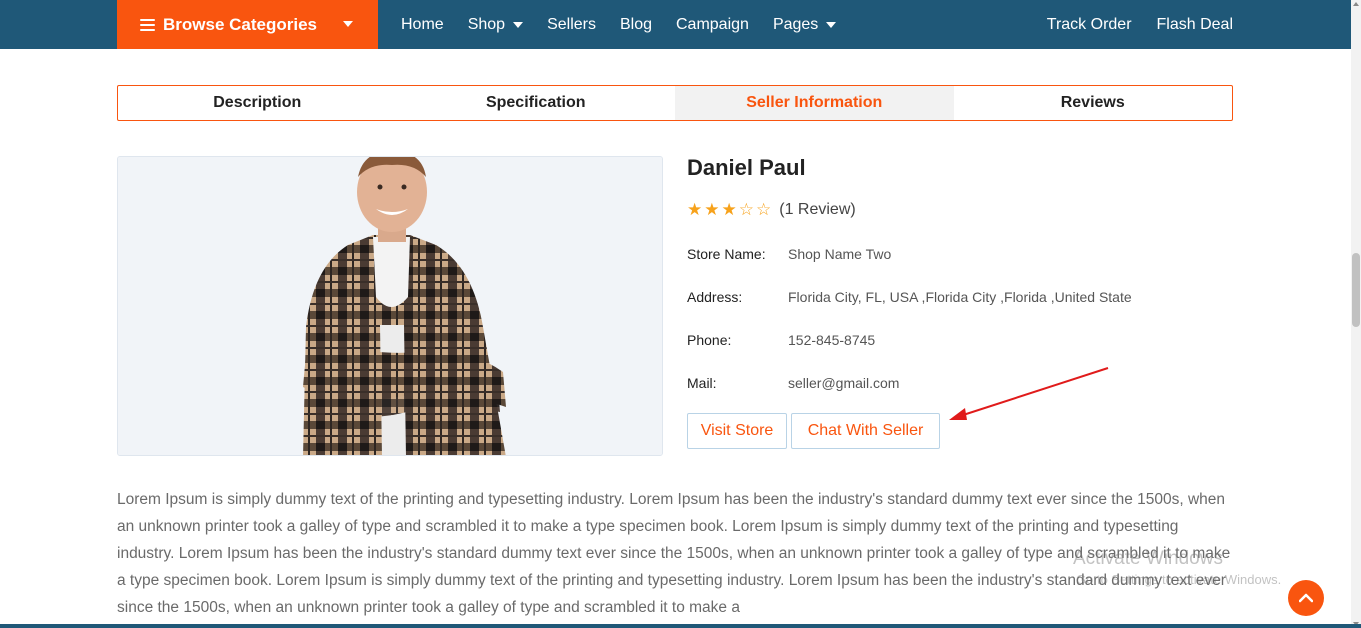  What do you see at coordinates (1356, 290) in the screenshot?
I see `scrollbar-thumb` at bounding box center [1356, 290].